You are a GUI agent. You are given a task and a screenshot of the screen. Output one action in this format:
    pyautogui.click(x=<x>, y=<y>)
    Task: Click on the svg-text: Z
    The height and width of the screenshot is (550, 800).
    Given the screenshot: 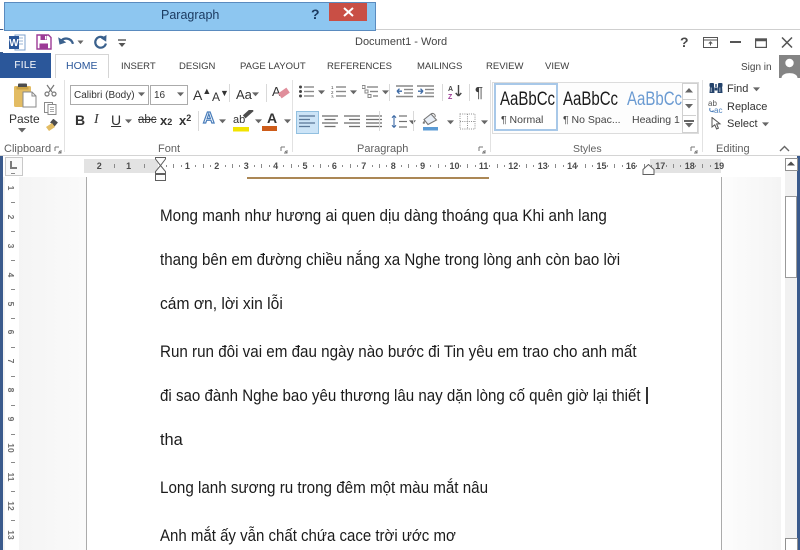 What is the action you would take?
    pyautogui.click(x=450, y=96)
    